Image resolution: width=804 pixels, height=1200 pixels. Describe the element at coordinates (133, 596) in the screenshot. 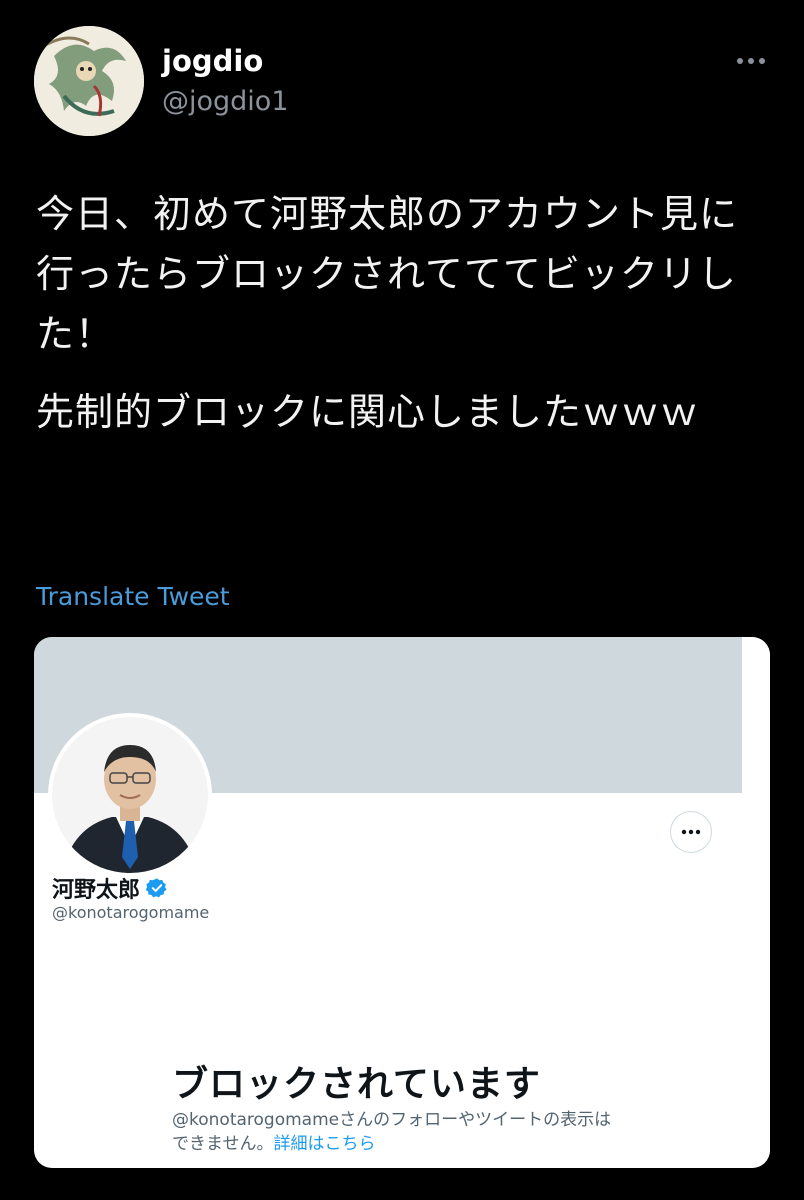

I see `translate-tweet-link: Translate Tweet` at that location.